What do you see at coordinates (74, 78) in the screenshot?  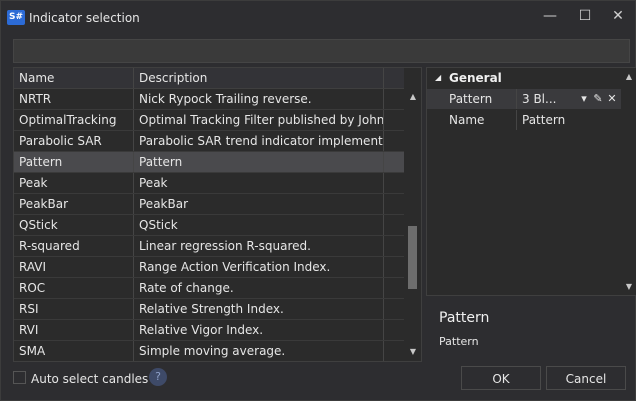 I see `column-header-name: Name` at bounding box center [74, 78].